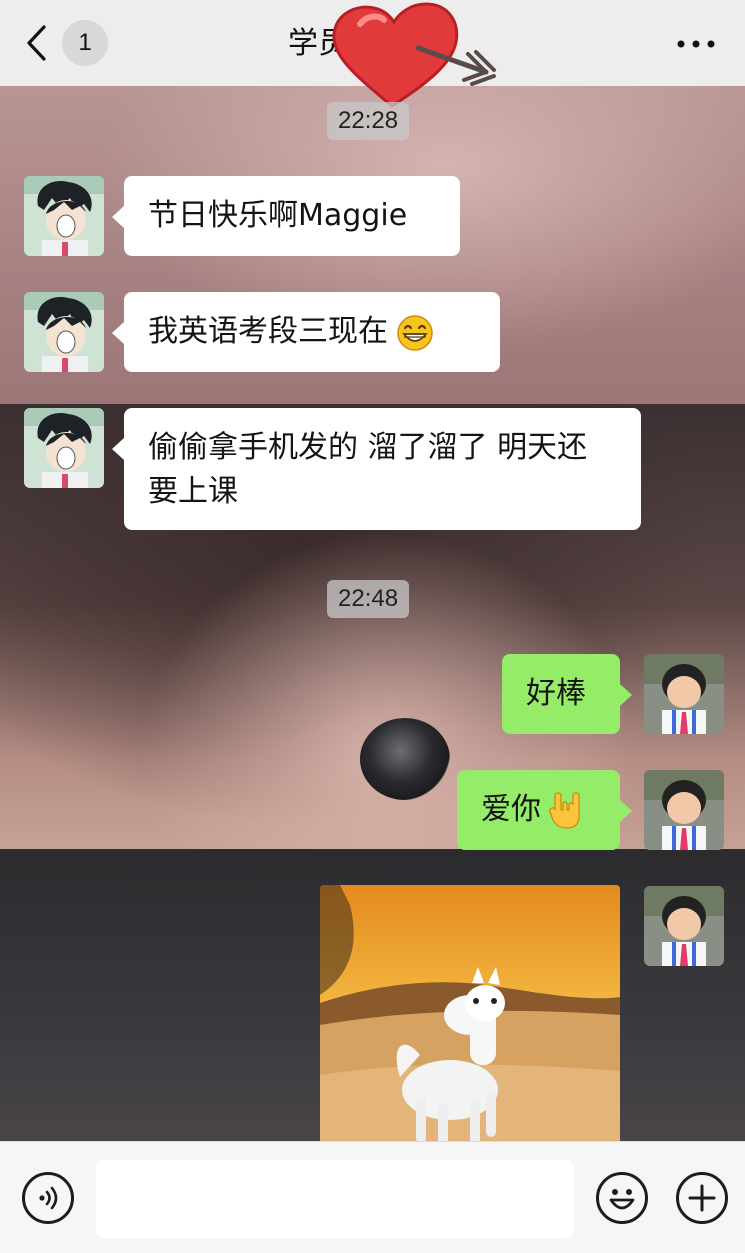 The image size is (745, 1253). I want to click on message-text: 偷偷拿手机发的 溜了溜了 明天还要上课, so click(368, 469).